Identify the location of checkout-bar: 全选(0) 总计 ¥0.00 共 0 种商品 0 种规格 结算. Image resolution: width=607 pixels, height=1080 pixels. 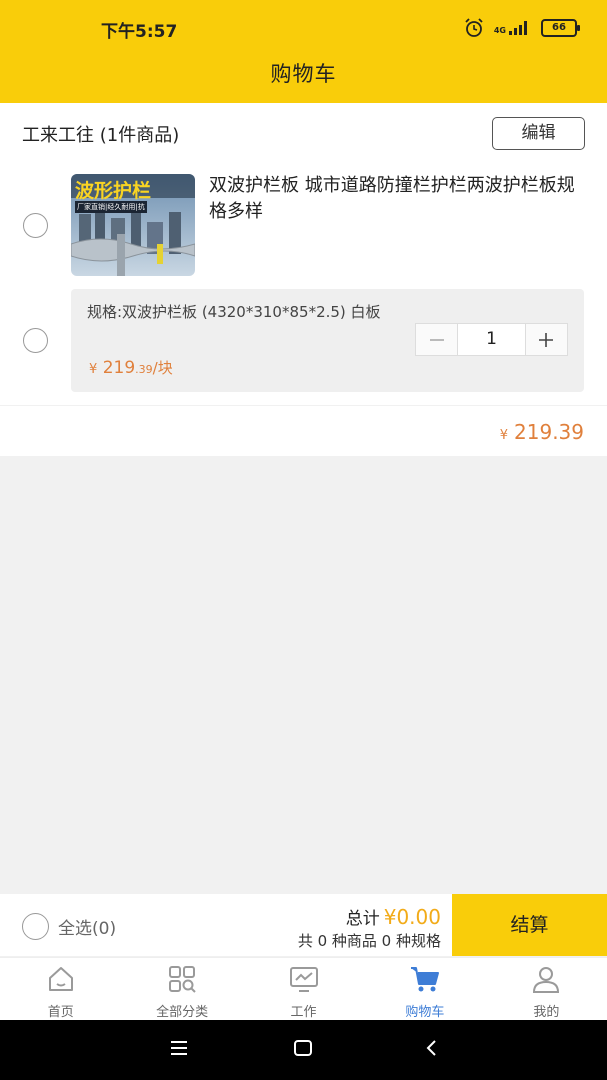
(303, 925).